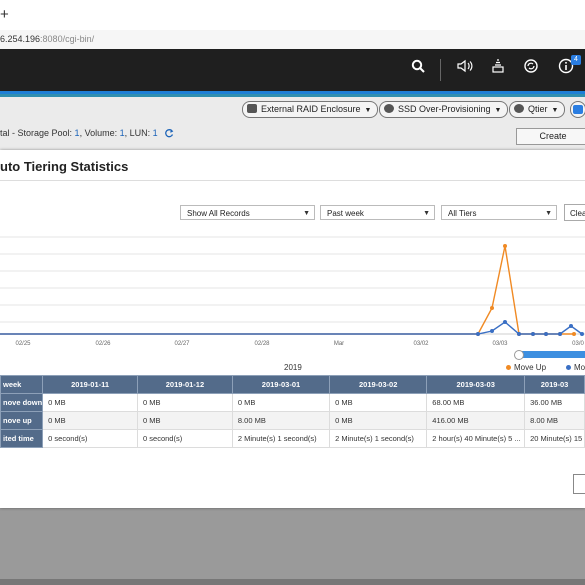 This screenshot has width=585, height=585. What do you see at coordinates (292, 354) in the screenshot?
I see `range-slider-track` at bounding box center [292, 354].